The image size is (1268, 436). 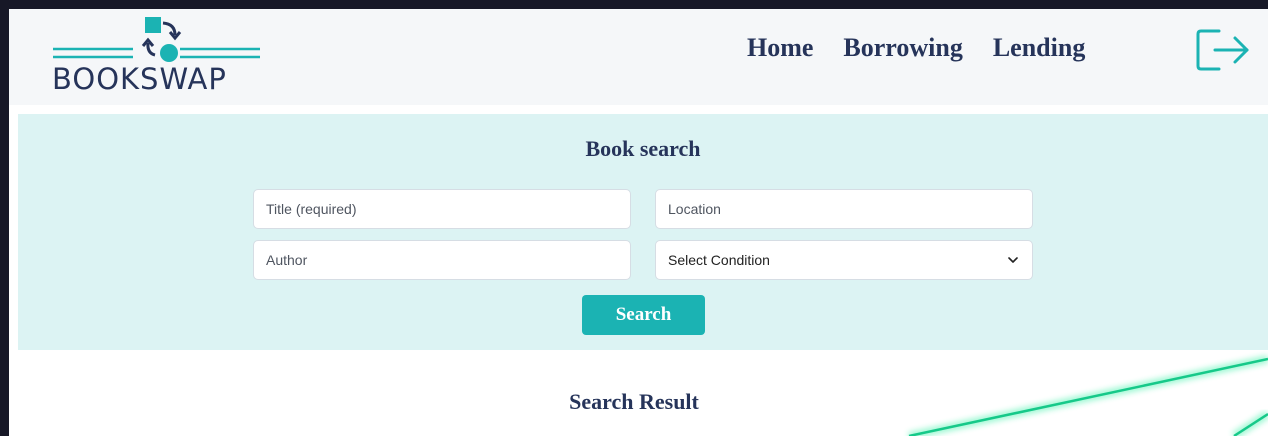 What do you see at coordinates (1013, 260) in the screenshot?
I see `chevron-down-icon` at bounding box center [1013, 260].